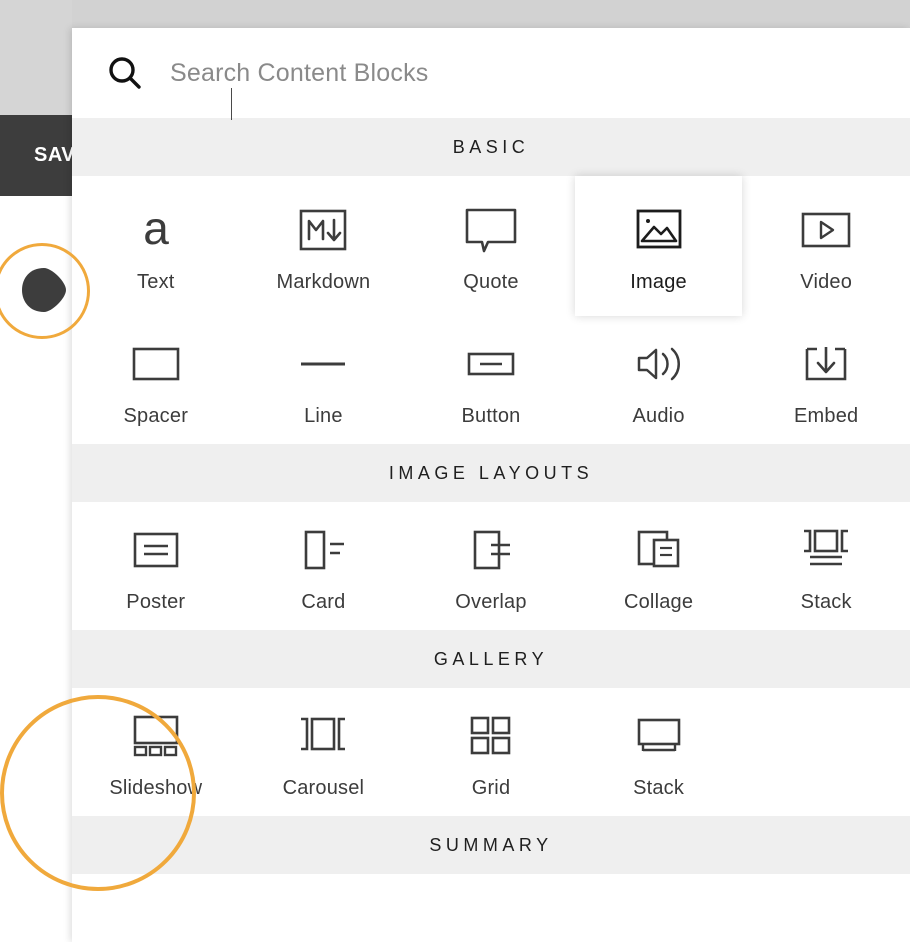 Image resolution: width=910 pixels, height=942 pixels. I want to click on page-background-top-strip, so click(491, 14).